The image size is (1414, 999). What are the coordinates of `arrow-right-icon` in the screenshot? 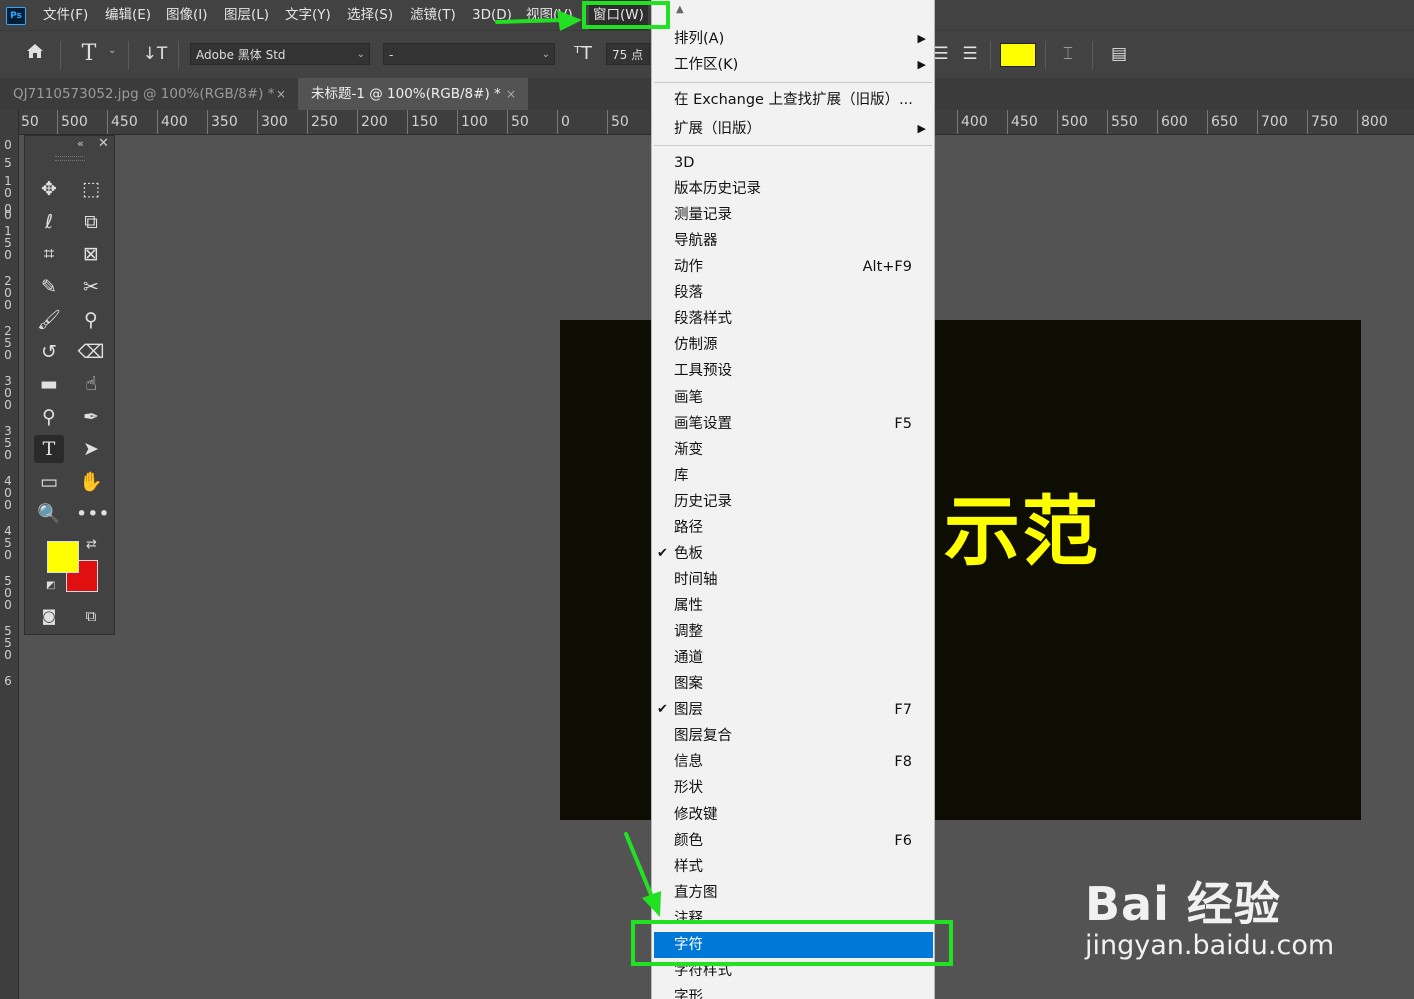 It's located at (569, 20).